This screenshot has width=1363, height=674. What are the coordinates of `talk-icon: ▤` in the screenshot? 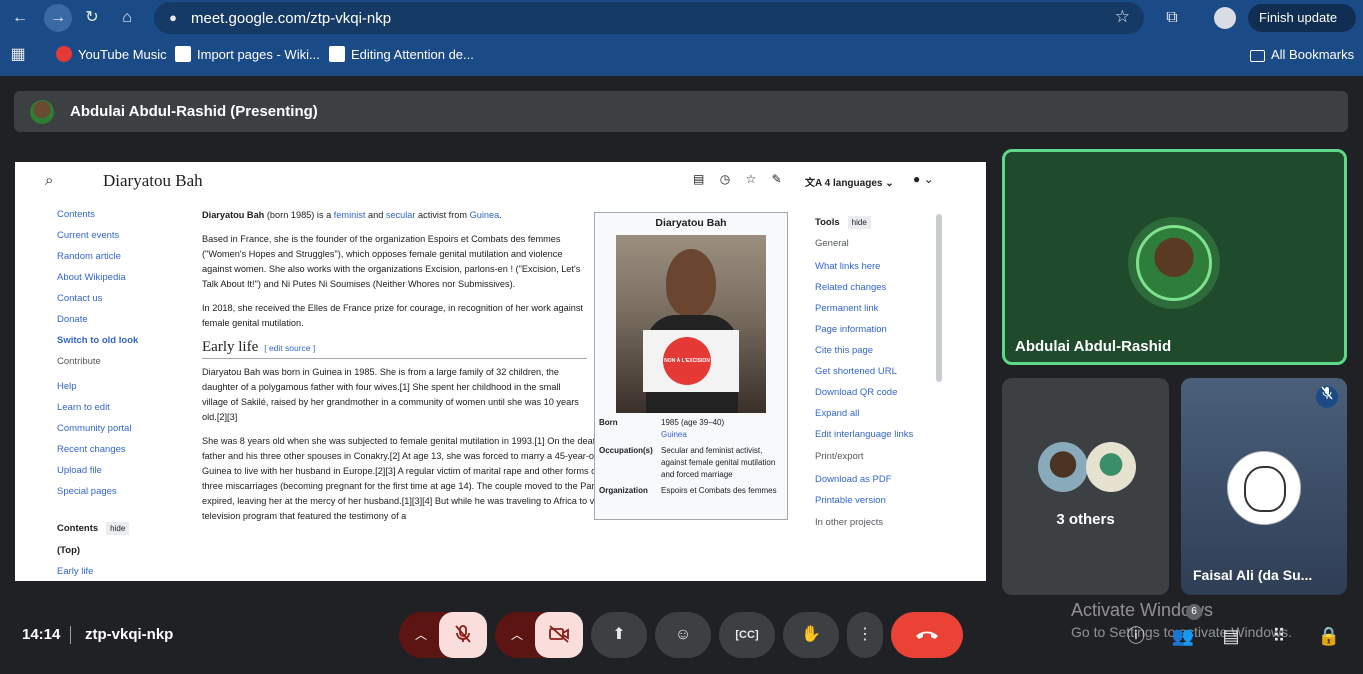 It's located at (699, 179).